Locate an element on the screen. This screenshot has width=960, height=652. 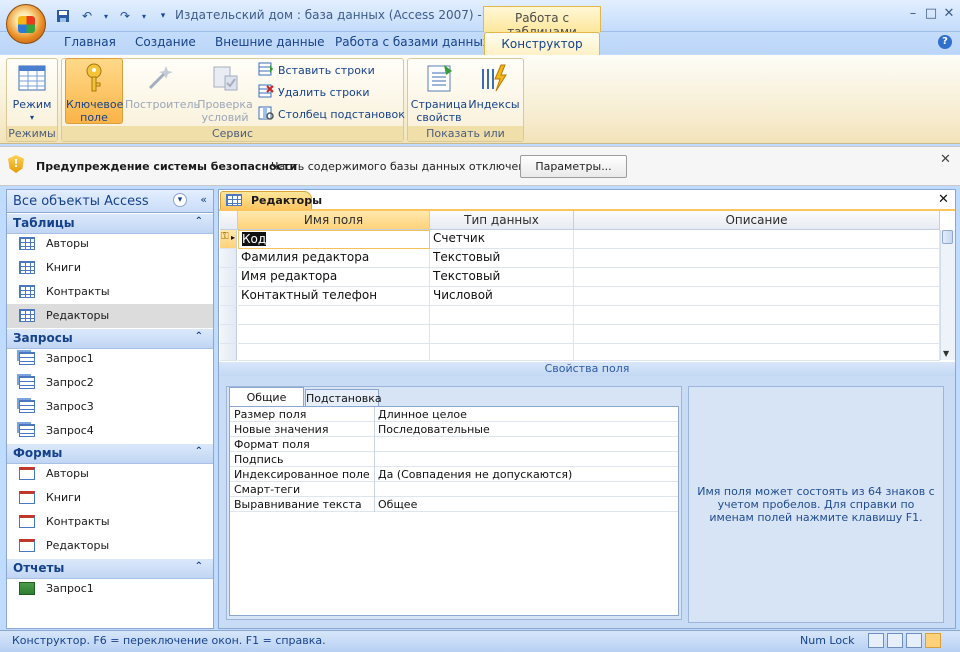
field-name-cell: Контактный телефон is located at coordinates (334, 296).